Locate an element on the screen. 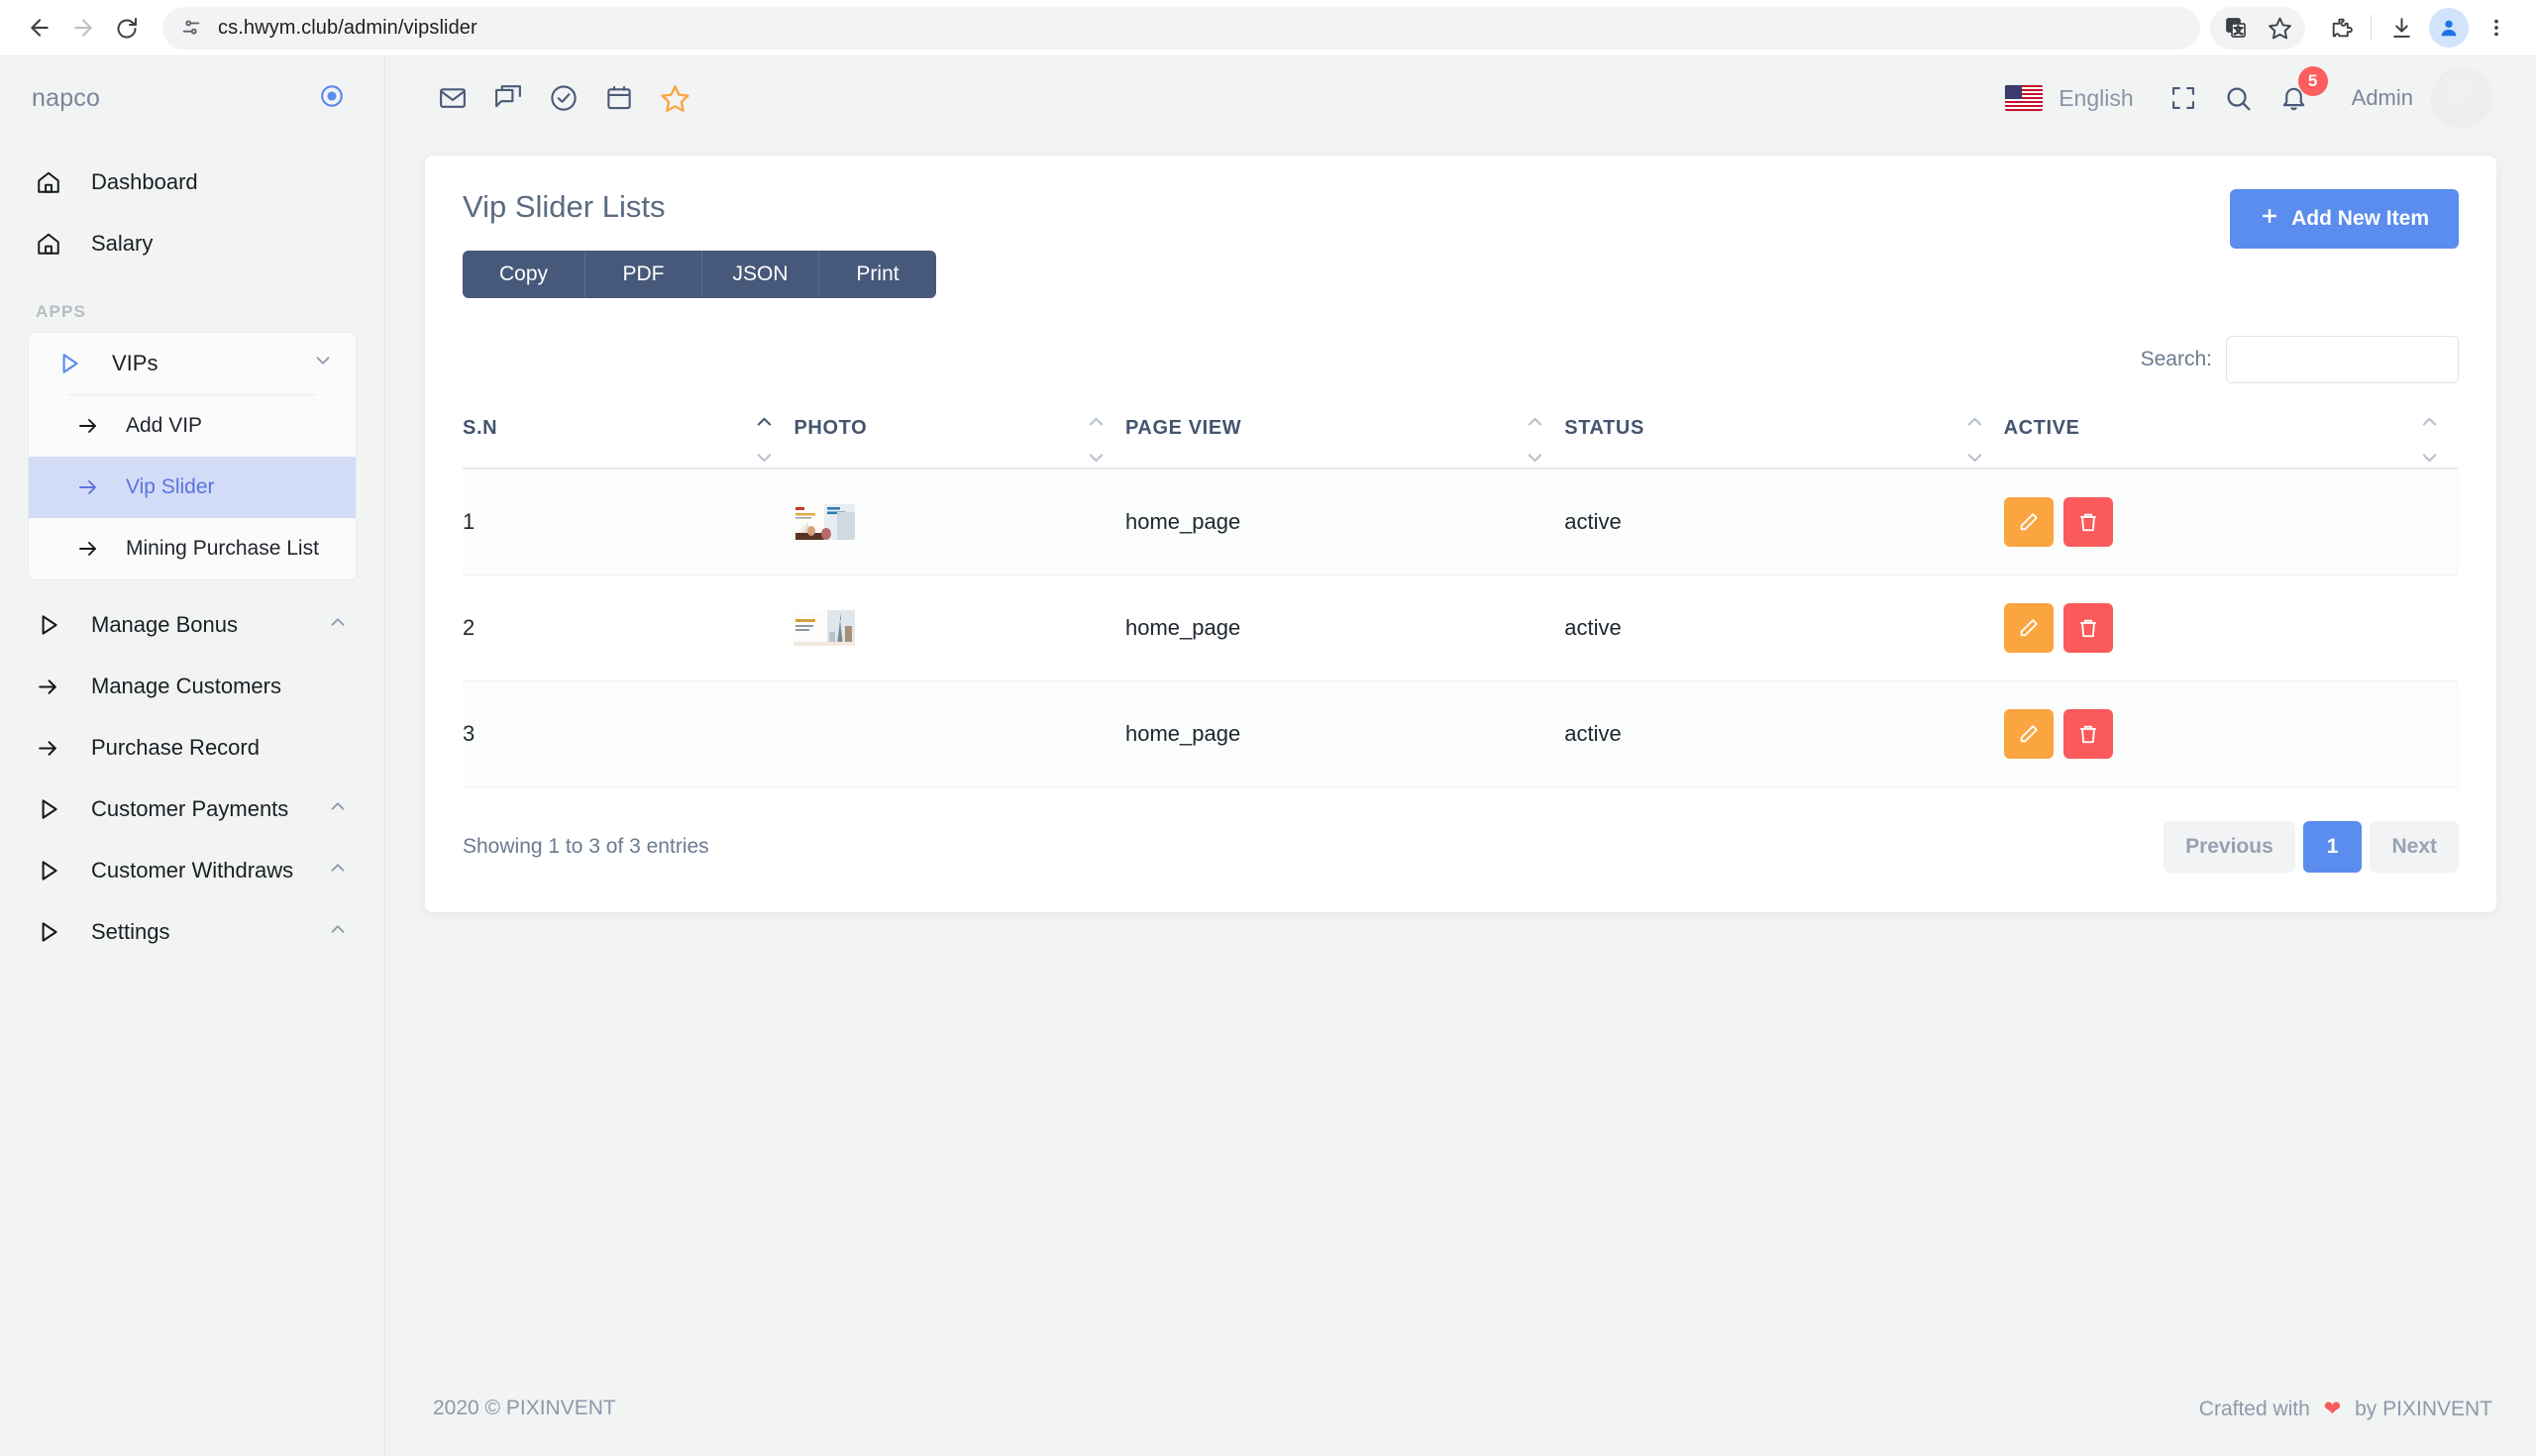  sidebar-brand-row: napco is located at coordinates (192, 98).